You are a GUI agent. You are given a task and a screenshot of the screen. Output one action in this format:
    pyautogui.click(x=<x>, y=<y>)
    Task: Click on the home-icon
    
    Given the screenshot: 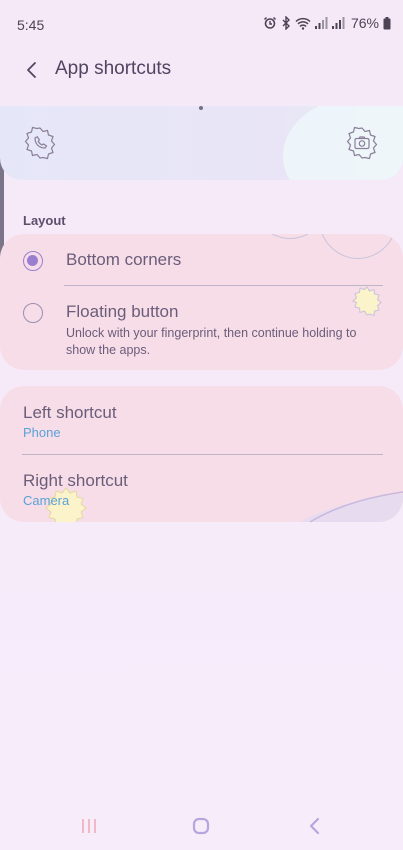 What is the action you would take?
    pyautogui.click(x=201, y=826)
    